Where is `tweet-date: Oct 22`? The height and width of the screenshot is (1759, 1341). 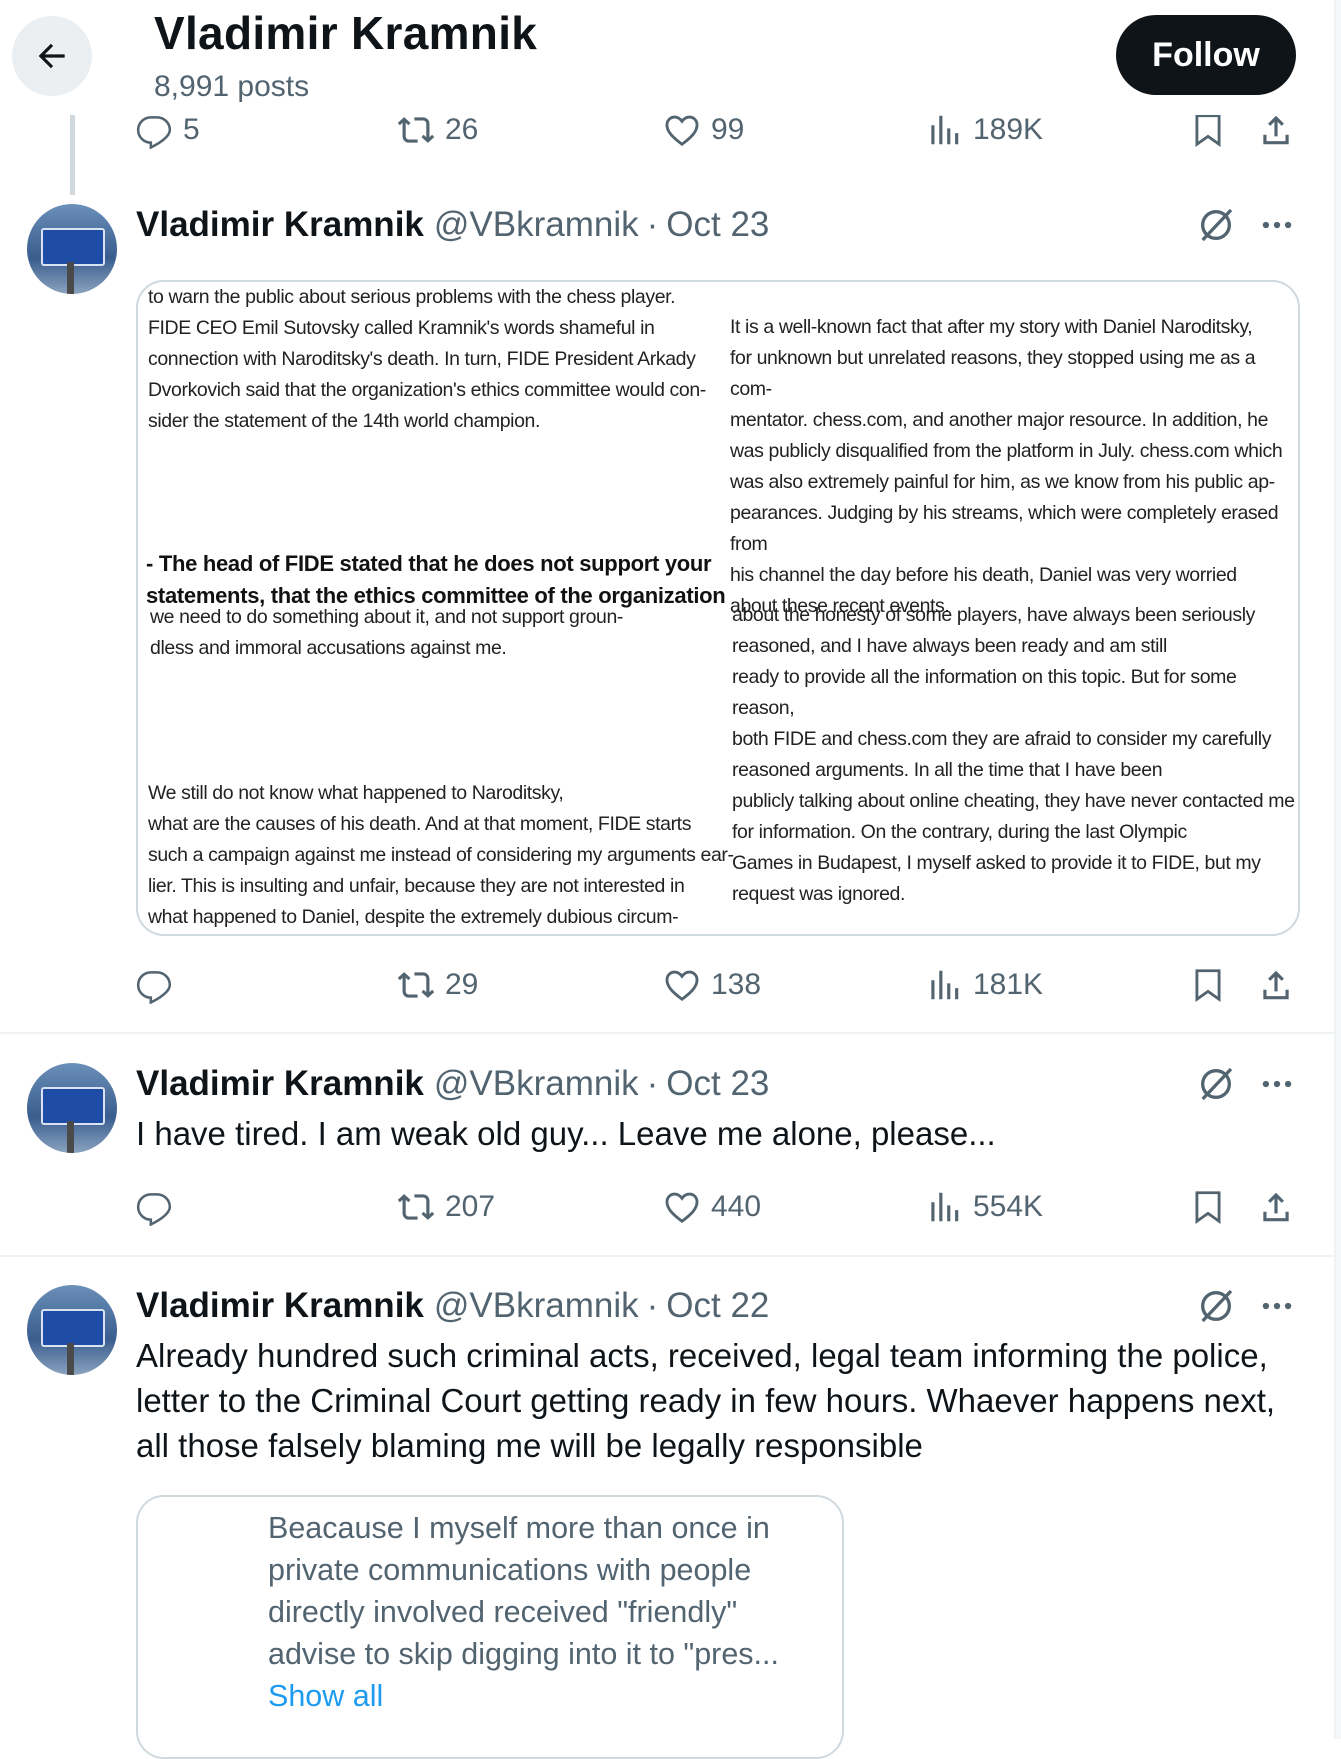
tweet-date: Oct 22 is located at coordinates (717, 1306).